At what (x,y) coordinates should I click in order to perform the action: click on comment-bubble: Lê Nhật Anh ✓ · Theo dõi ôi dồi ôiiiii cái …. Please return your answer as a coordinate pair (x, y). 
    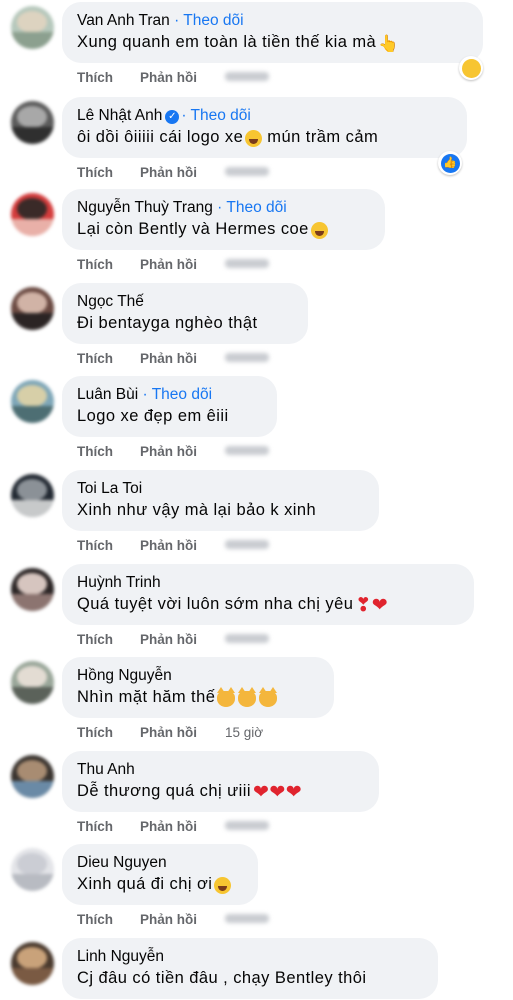
    Looking at the image, I should click on (264, 127).